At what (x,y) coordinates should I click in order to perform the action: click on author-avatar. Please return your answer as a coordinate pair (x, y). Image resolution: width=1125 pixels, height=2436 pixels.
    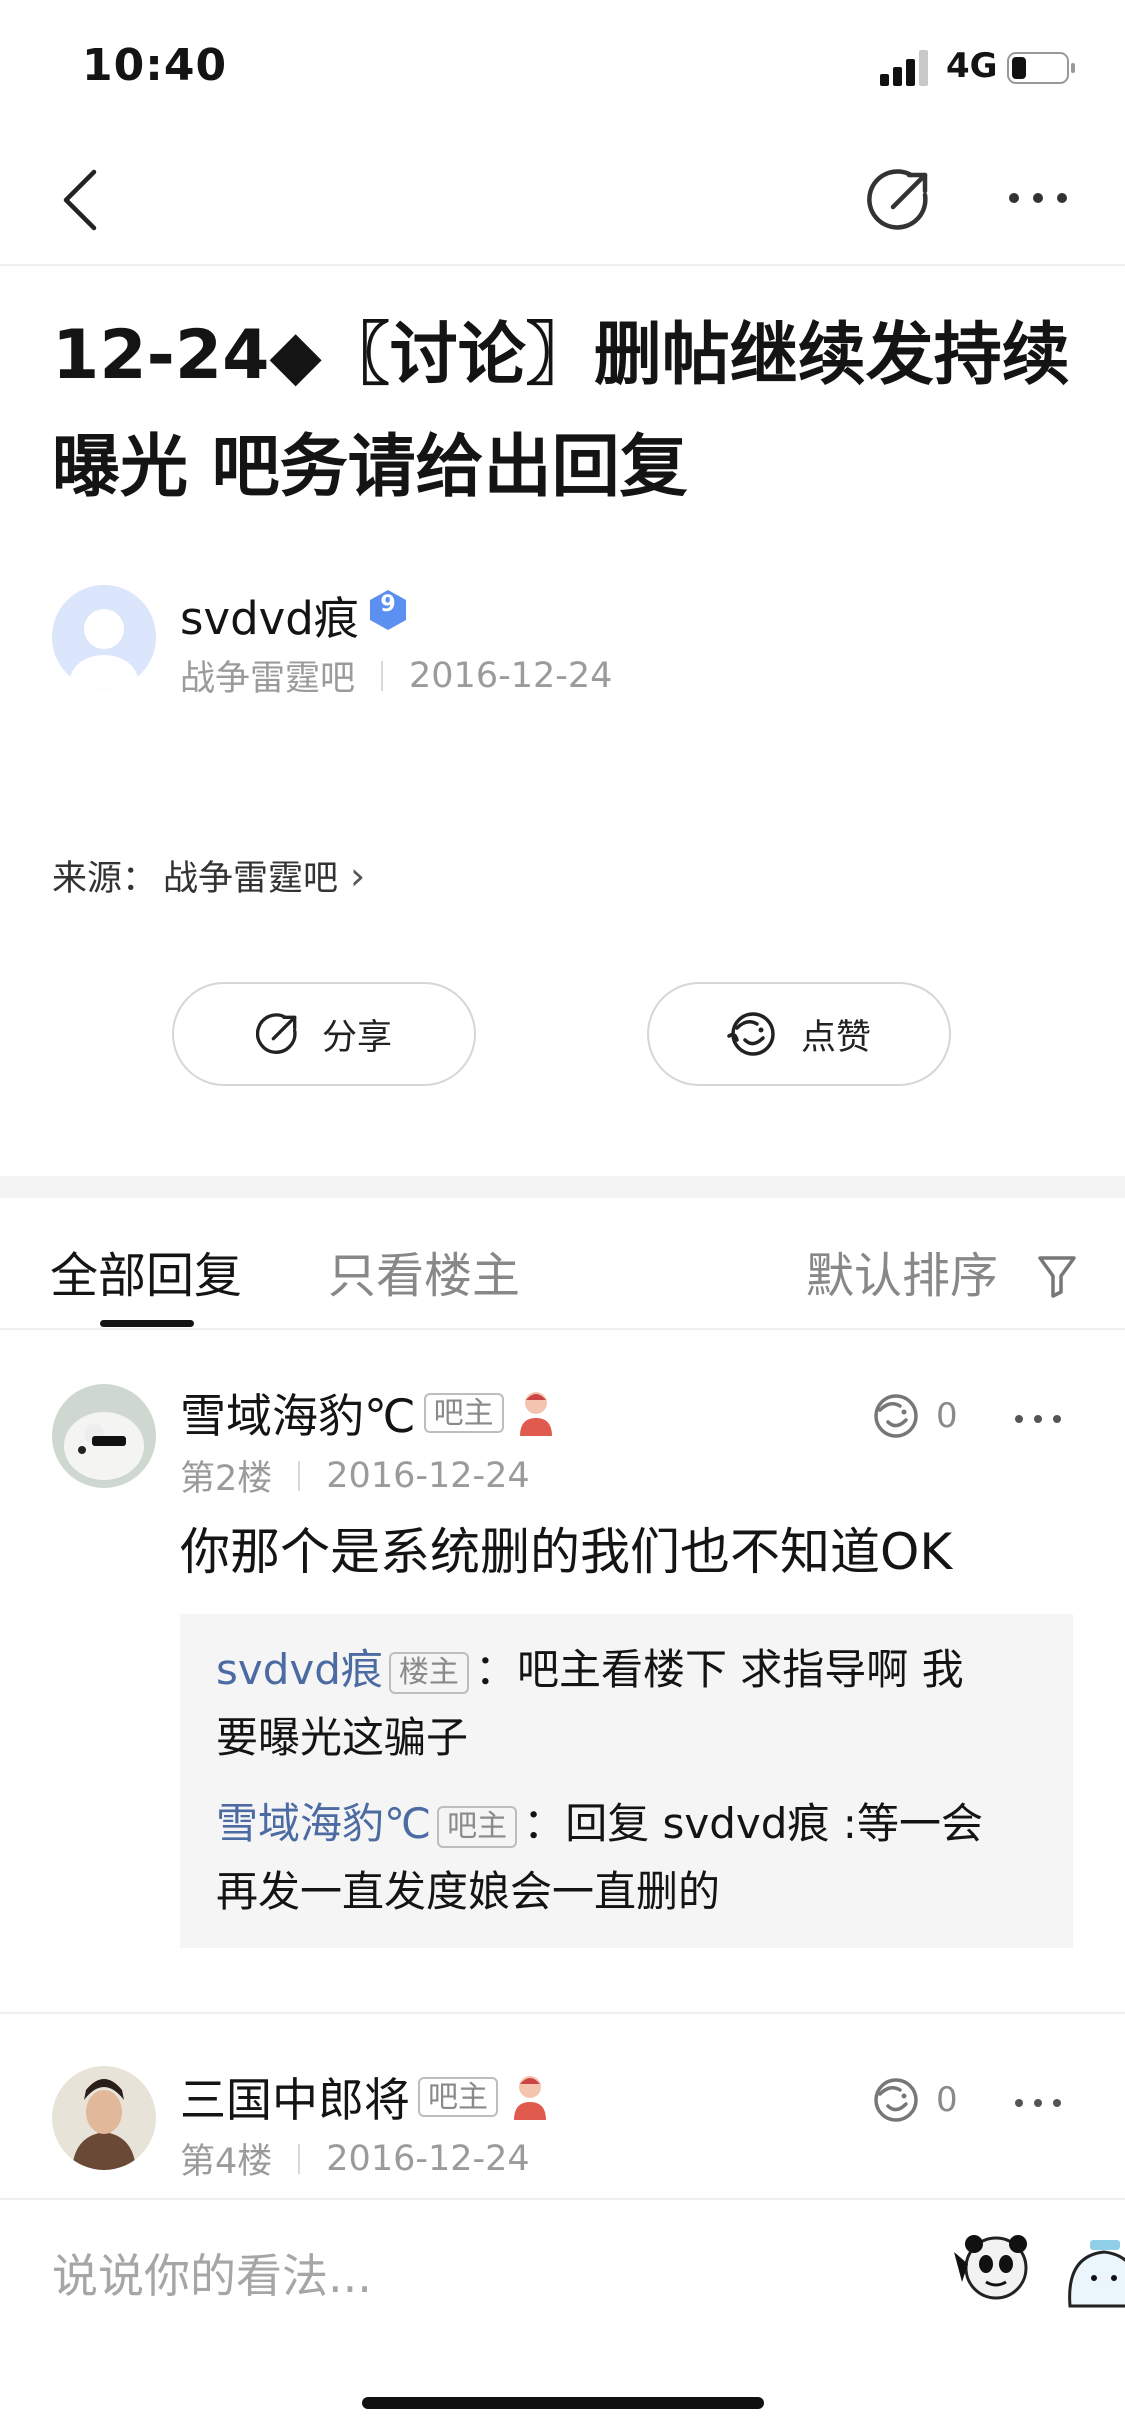
    Looking at the image, I should click on (104, 637).